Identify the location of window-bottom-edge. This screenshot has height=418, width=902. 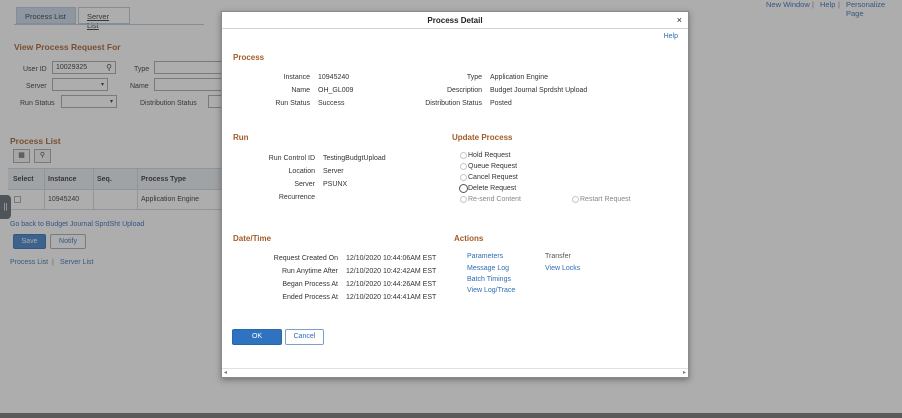
(451, 415).